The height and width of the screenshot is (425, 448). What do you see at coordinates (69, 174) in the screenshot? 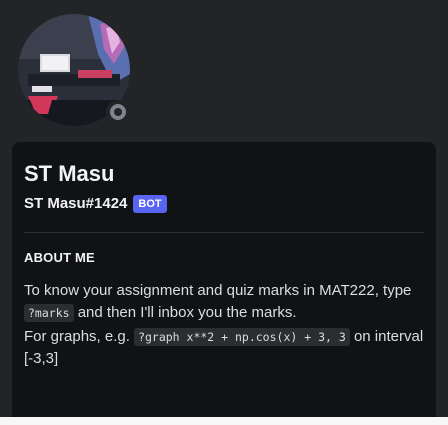
I see `display-name: ST Masu` at bounding box center [69, 174].